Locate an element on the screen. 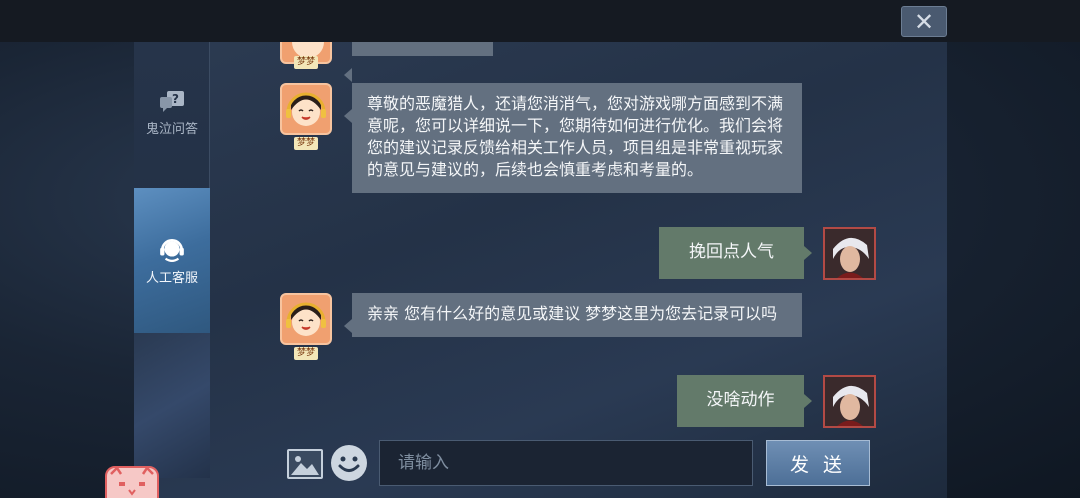 This screenshot has height=498, width=1080. sidebar-item-label: 鬼泣问答 is located at coordinates (171, 129).